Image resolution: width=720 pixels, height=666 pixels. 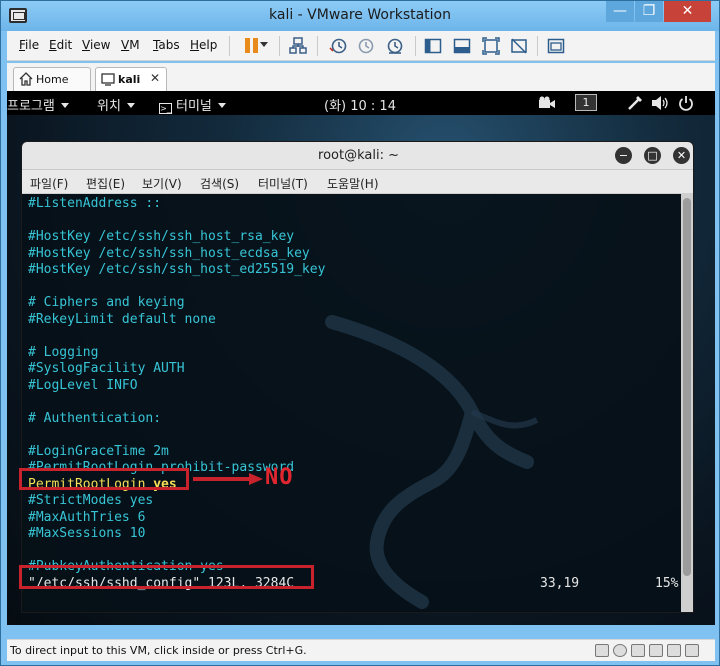 What do you see at coordinates (26, 79) in the screenshot?
I see `home-icon` at bounding box center [26, 79].